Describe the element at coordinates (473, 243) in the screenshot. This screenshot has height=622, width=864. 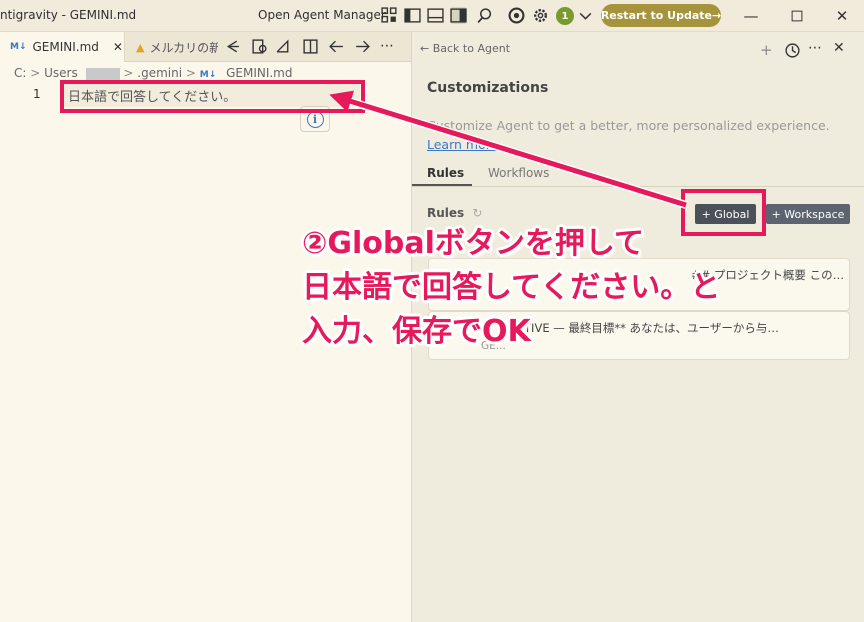
I see `annotation-line: ②Globalボタンを押して` at that location.